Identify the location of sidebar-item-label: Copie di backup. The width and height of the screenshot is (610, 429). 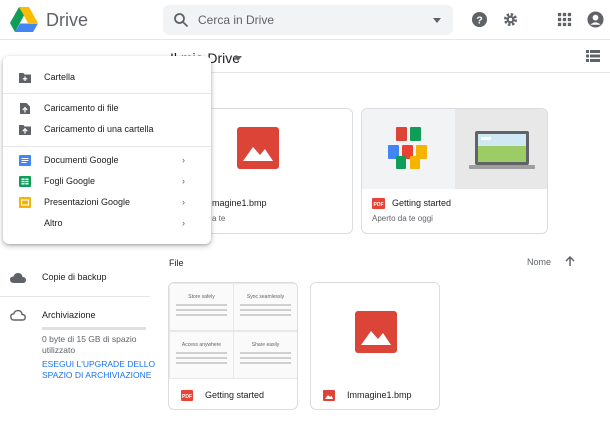
(74, 277).